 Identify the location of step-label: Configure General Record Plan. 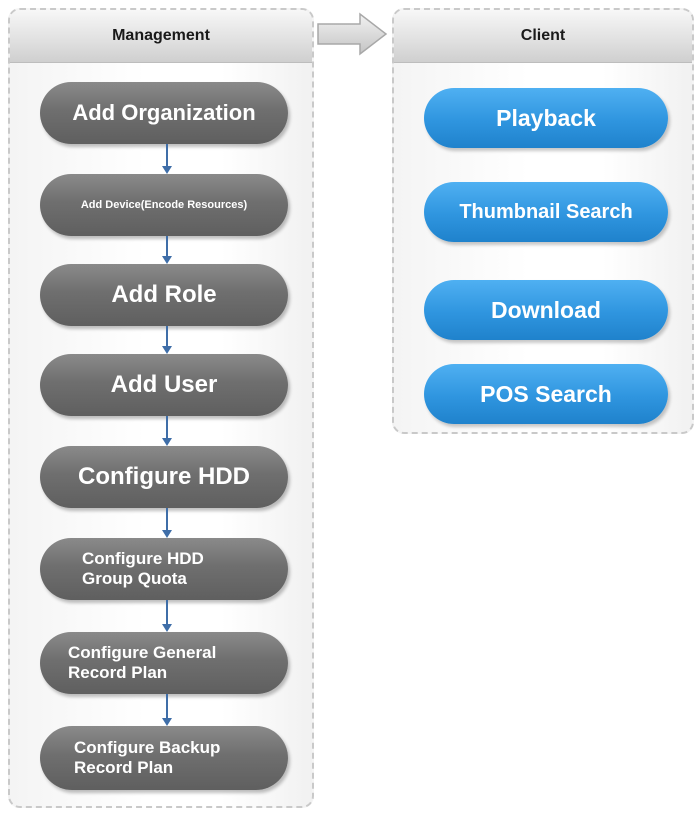
(142, 662).